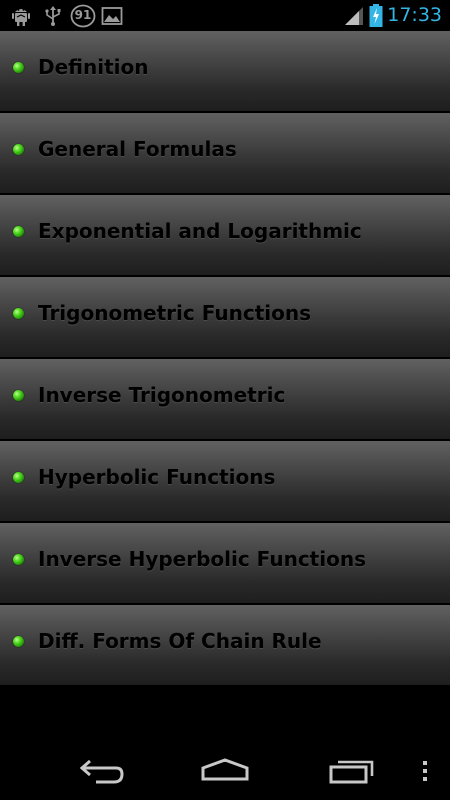  I want to click on list-item-label: Inverse Hyperbolic Functions, so click(202, 559).